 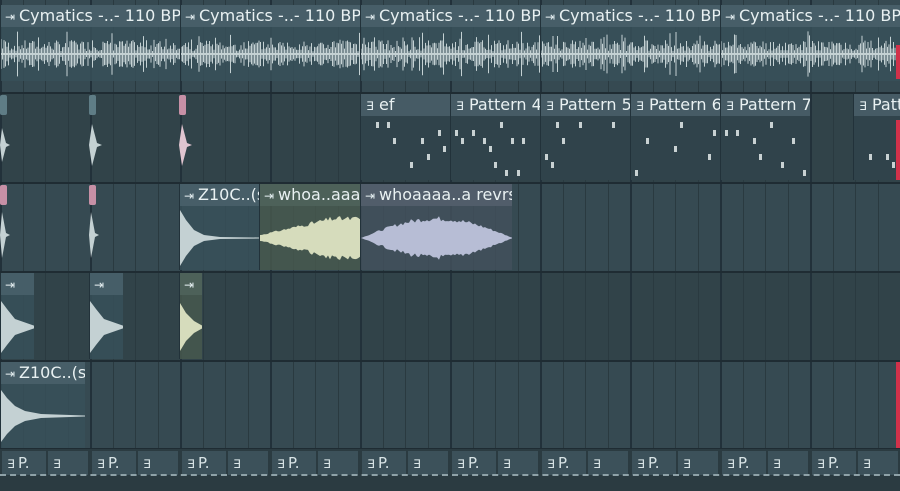 What do you see at coordinates (495, 137) in the screenshot?
I see `pattern-clip-4: ∃ Pattern 4` at bounding box center [495, 137].